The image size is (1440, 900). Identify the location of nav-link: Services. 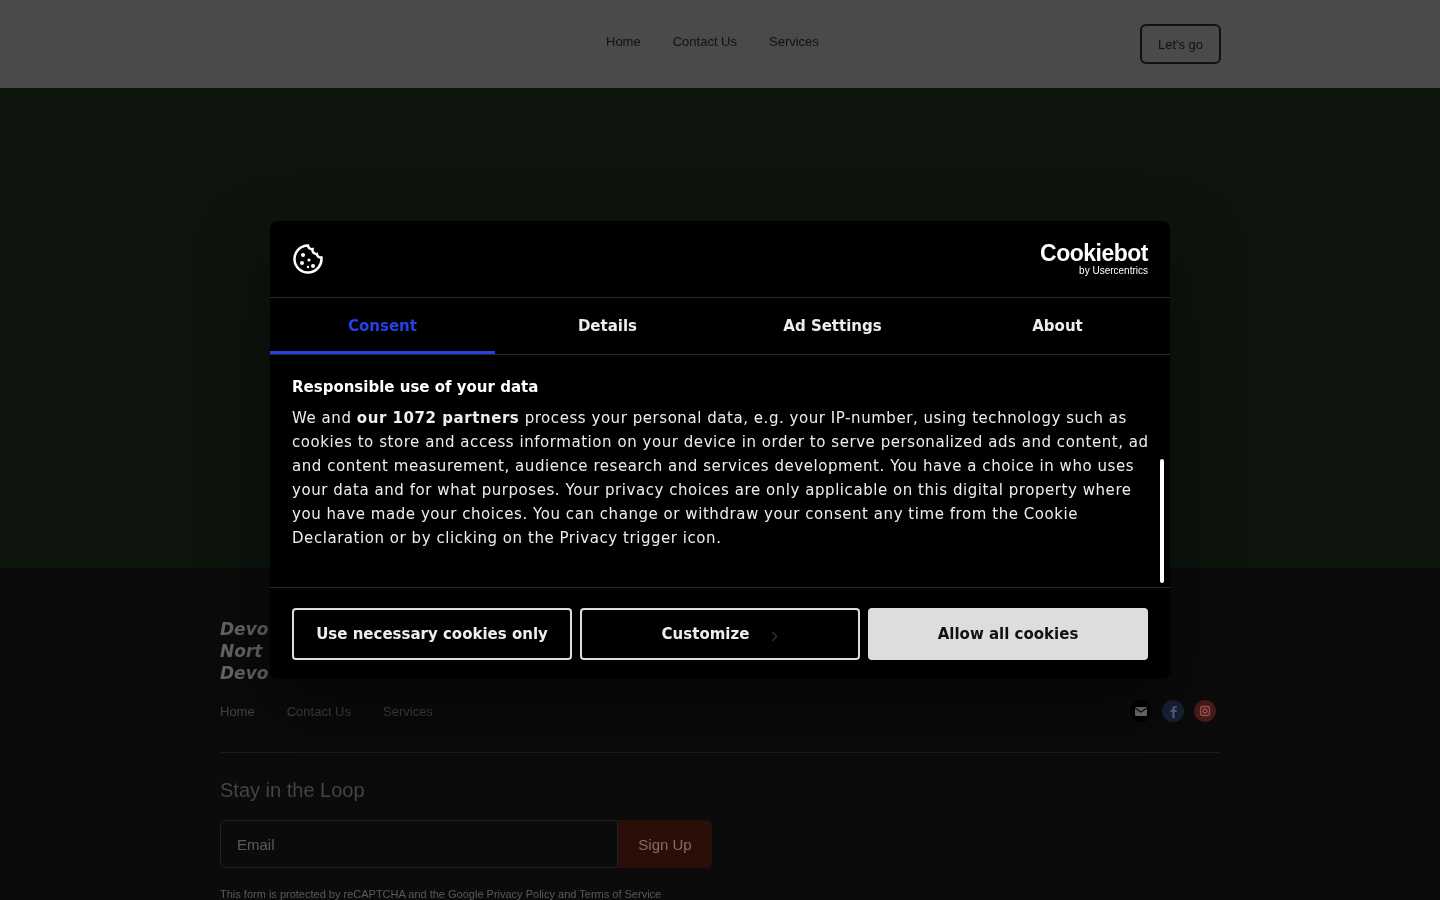
(794, 41).